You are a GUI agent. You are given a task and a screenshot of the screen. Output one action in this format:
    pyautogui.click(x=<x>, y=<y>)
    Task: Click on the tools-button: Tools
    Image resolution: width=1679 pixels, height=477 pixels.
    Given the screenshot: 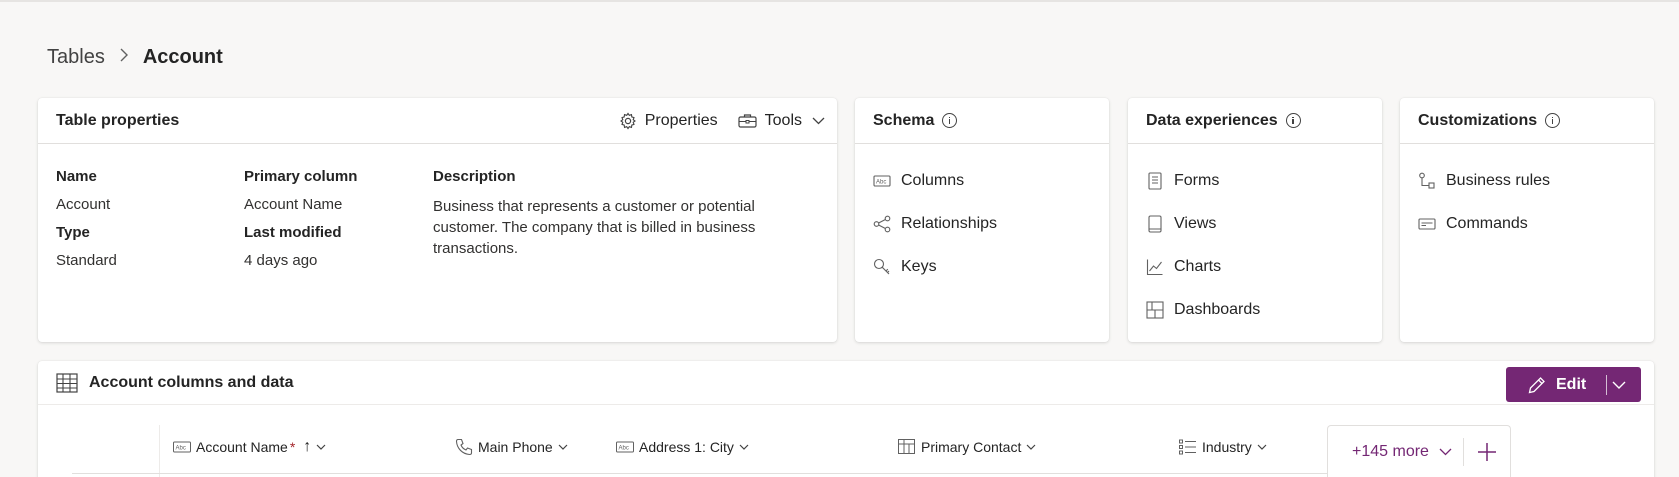 What is the action you would take?
    pyautogui.click(x=781, y=121)
    